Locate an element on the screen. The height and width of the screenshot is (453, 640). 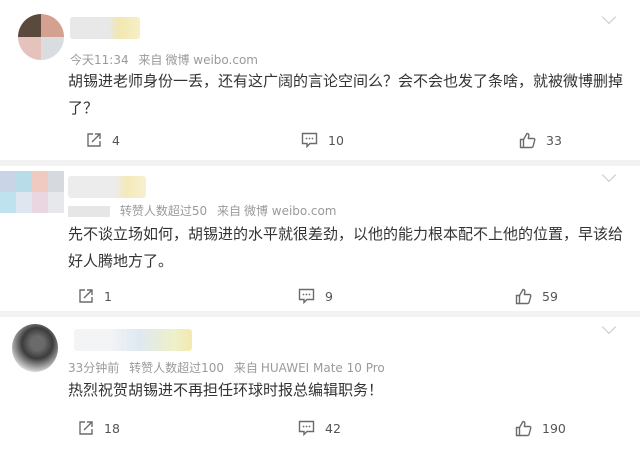
comment-time: 今天11:34 is located at coordinates (99, 60).